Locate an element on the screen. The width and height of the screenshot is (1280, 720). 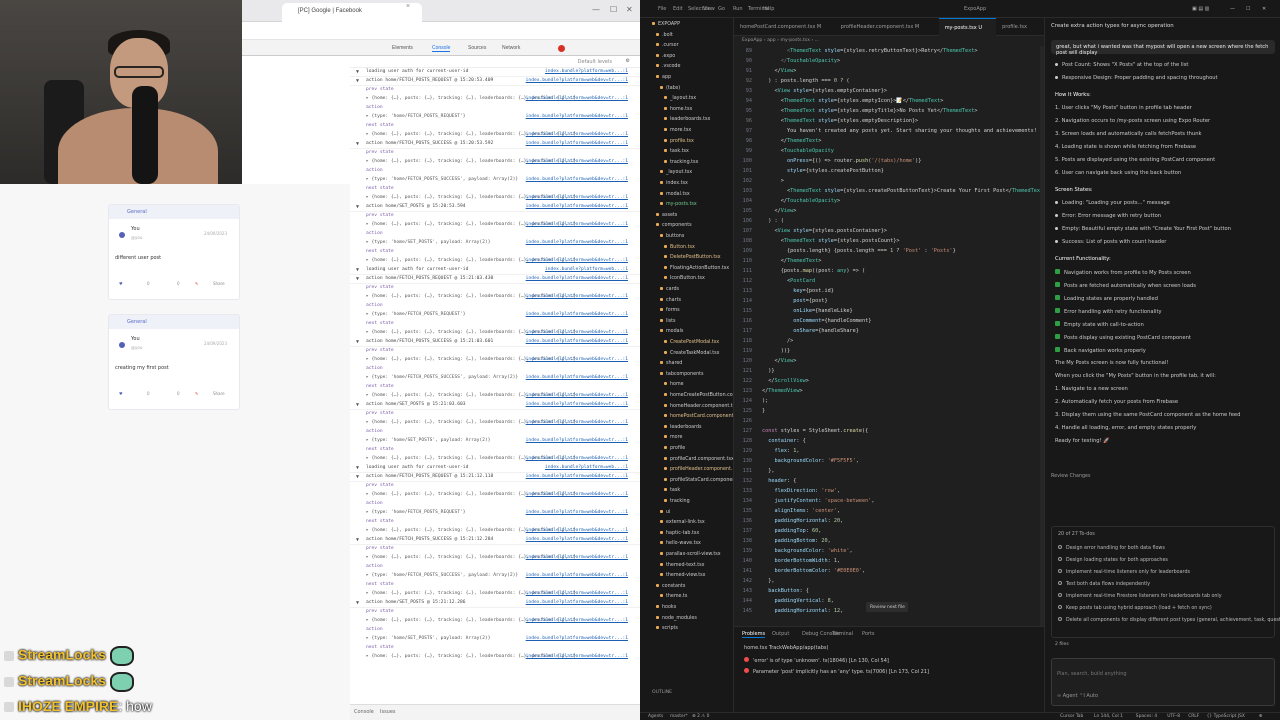
explorer-item: charts is located at coordinates (670, 302).